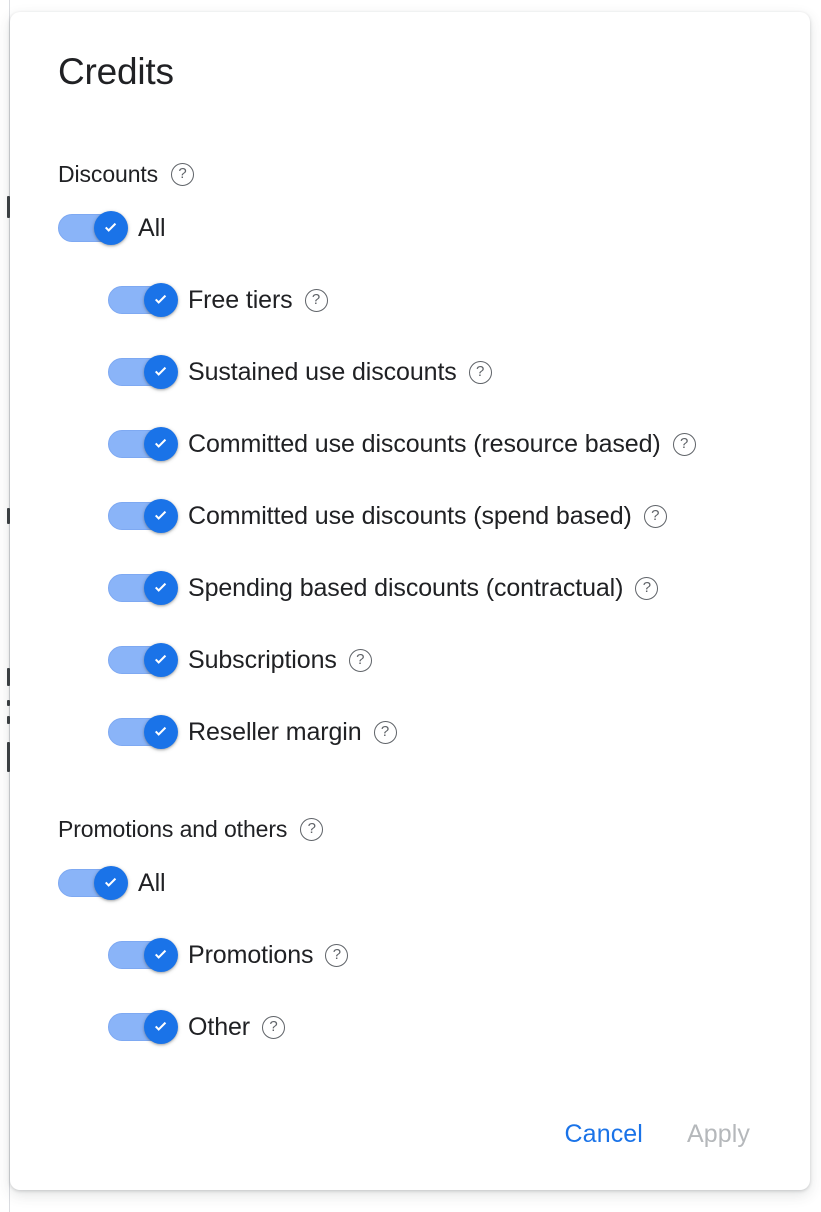 The image size is (821, 1212). I want to click on toggle-label: Committed use discounts (resource based), so click(424, 444).